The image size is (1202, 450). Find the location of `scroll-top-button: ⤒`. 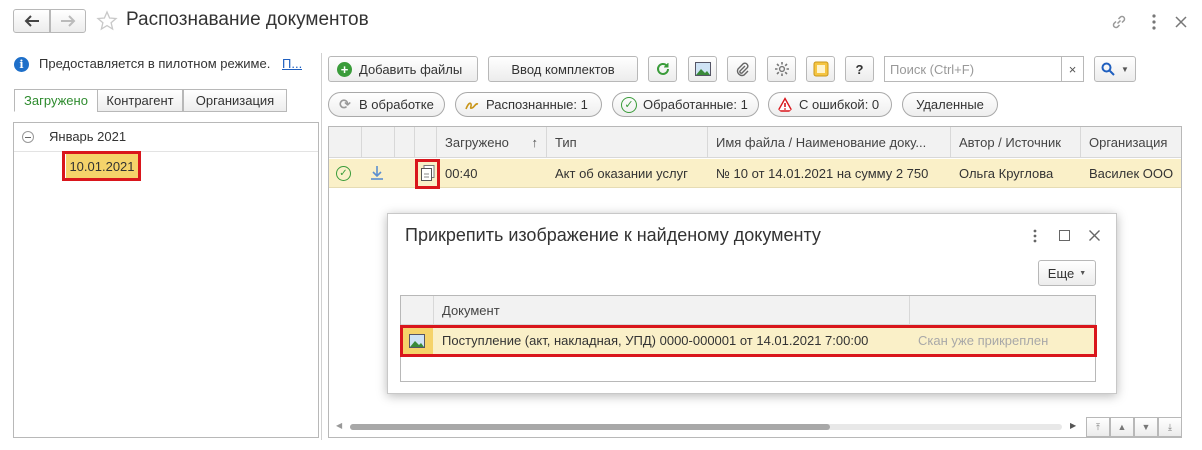

scroll-top-button: ⤒ is located at coordinates (1098, 427).